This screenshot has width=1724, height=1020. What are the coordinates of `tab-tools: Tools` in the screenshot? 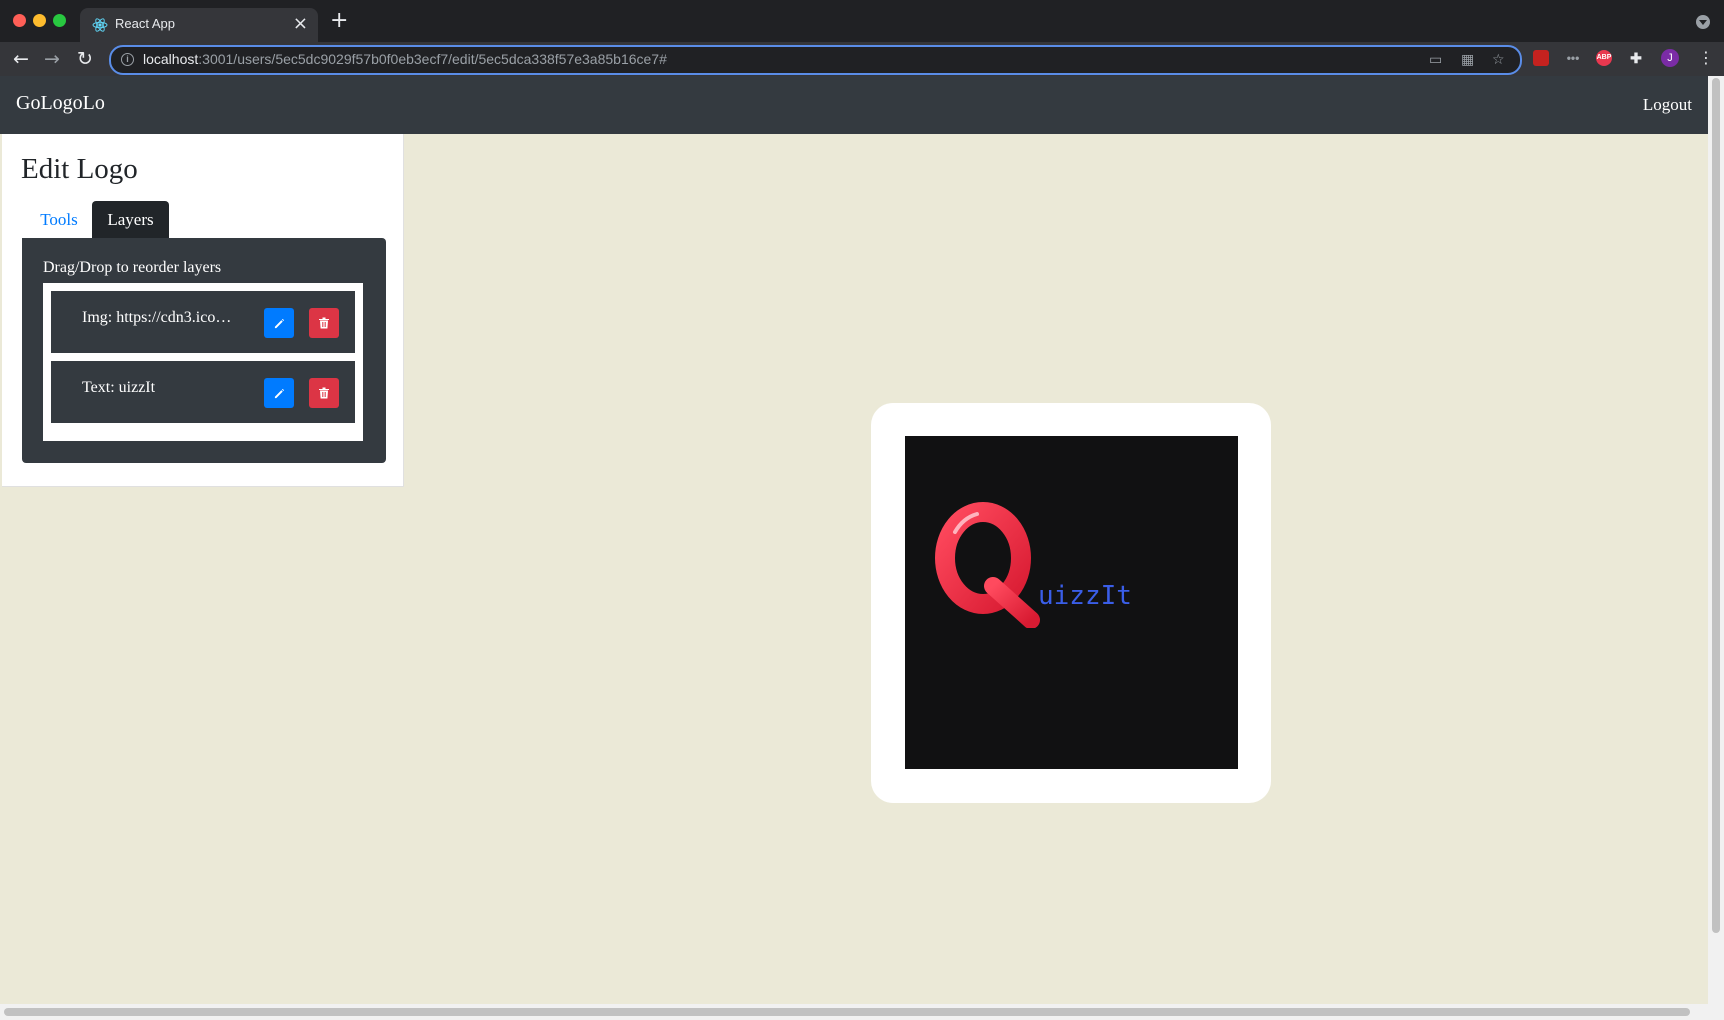 It's located at (59, 220).